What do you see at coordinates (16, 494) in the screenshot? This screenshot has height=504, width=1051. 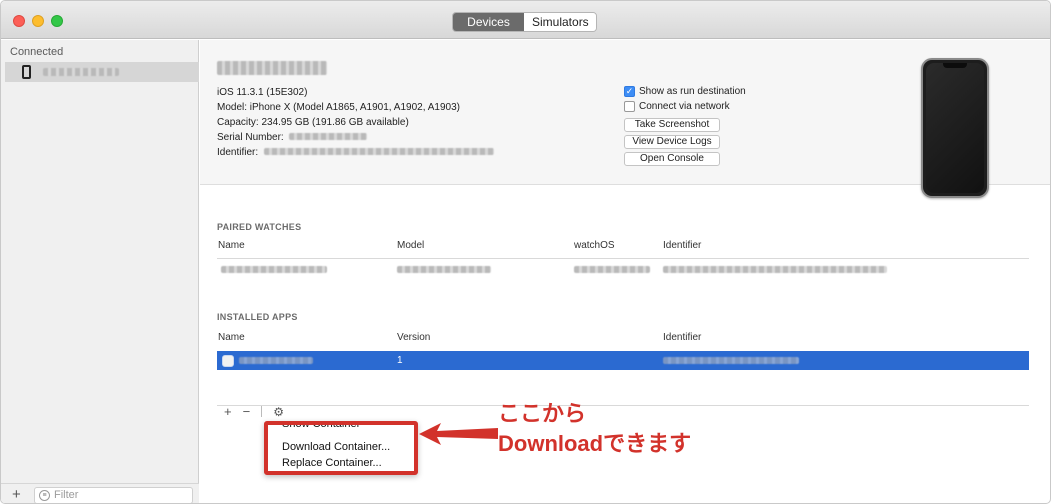 I see `add-device-button: +` at bounding box center [16, 494].